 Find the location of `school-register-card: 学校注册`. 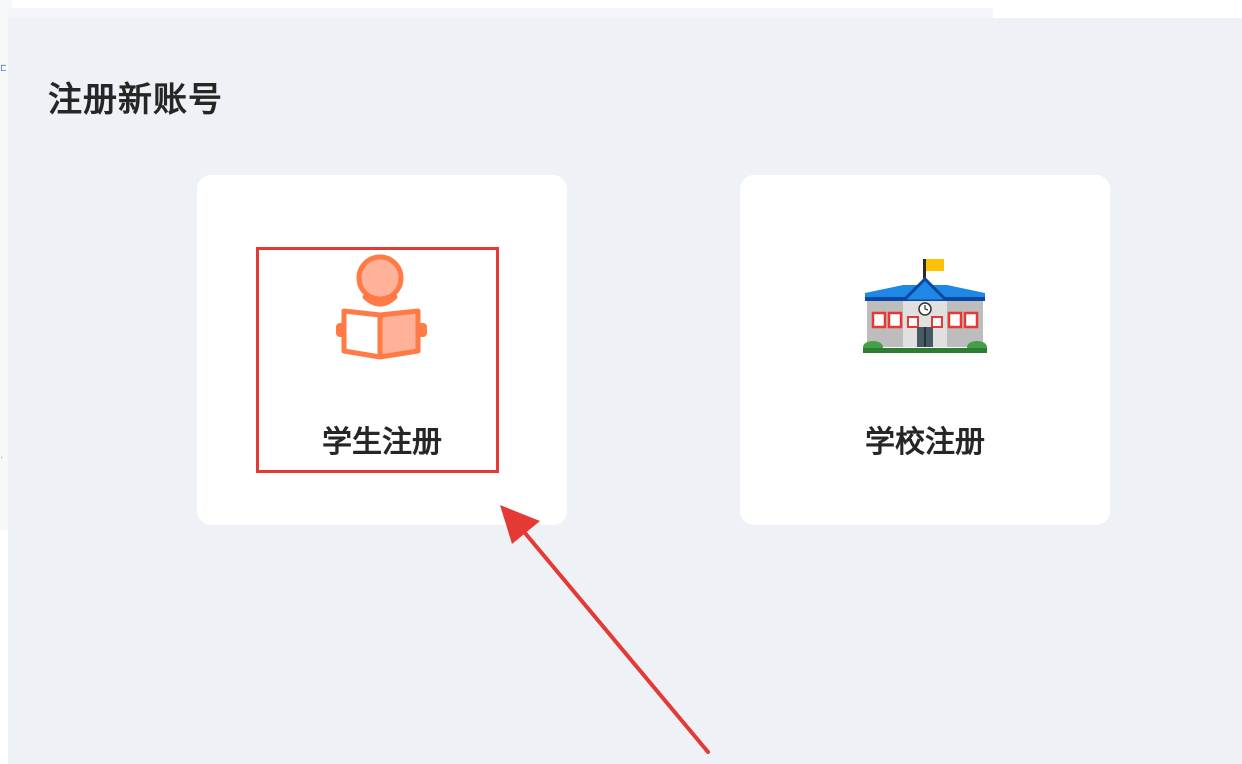

school-register-card: 学校注册 is located at coordinates (925, 350).